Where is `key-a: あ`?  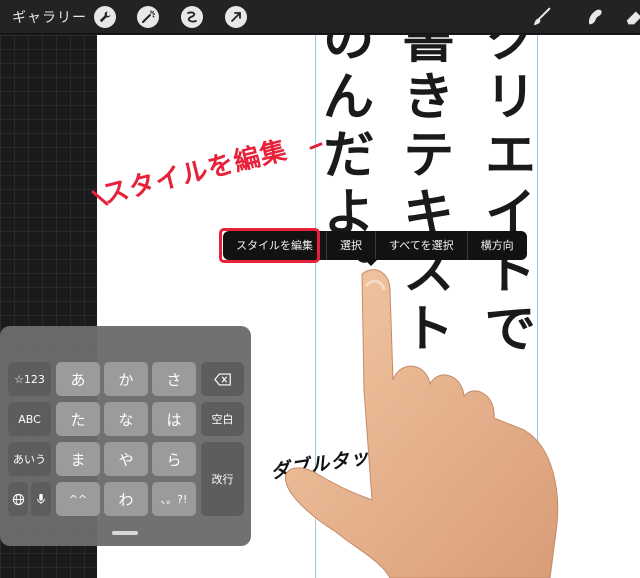 key-a: あ is located at coordinates (78, 379).